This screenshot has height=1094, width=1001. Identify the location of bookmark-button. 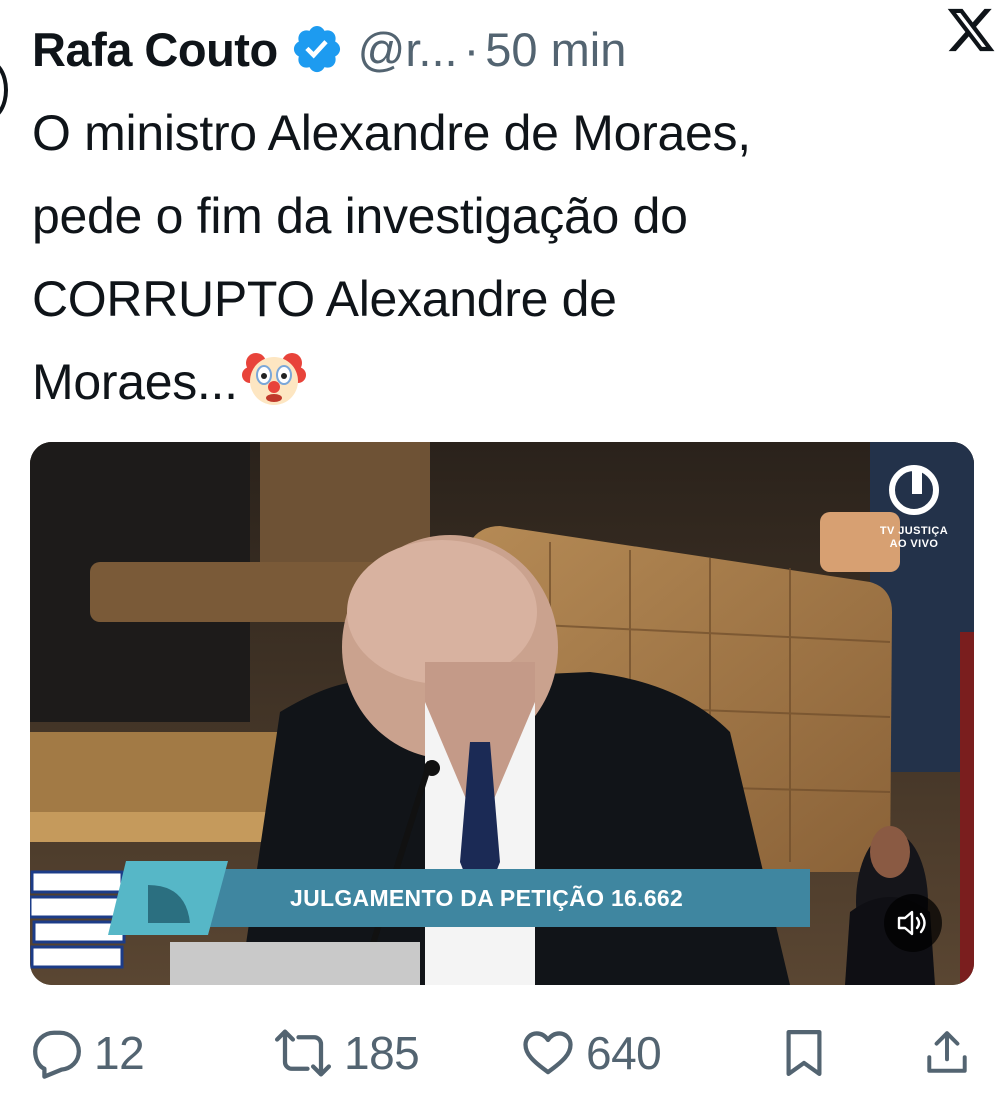
(804, 1053).